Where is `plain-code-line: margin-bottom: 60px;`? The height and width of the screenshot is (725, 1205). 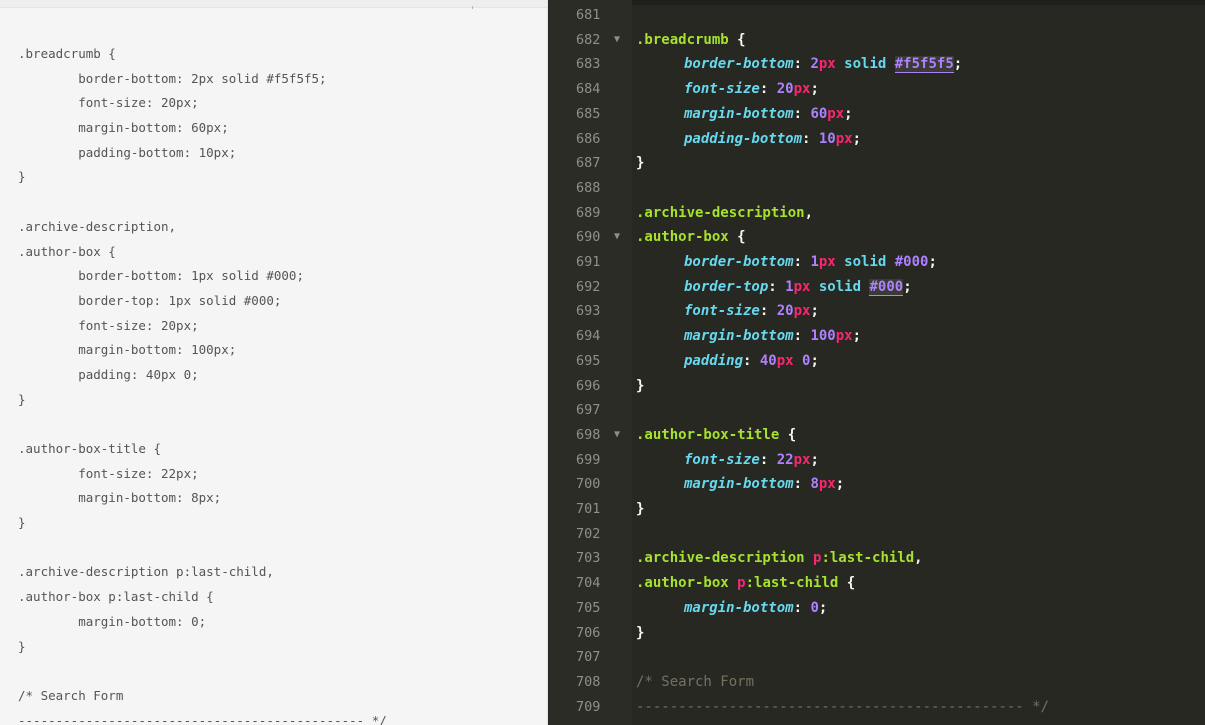
plain-code-line: margin-bottom: 60px; is located at coordinates (123, 128).